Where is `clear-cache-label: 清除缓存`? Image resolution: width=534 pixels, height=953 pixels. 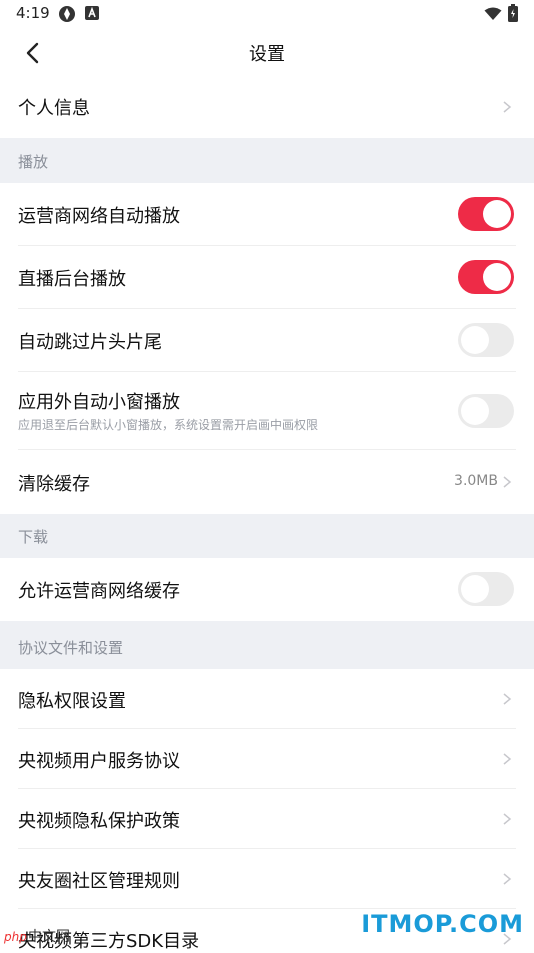
clear-cache-label: 清除缓存 is located at coordinates (54, 484).